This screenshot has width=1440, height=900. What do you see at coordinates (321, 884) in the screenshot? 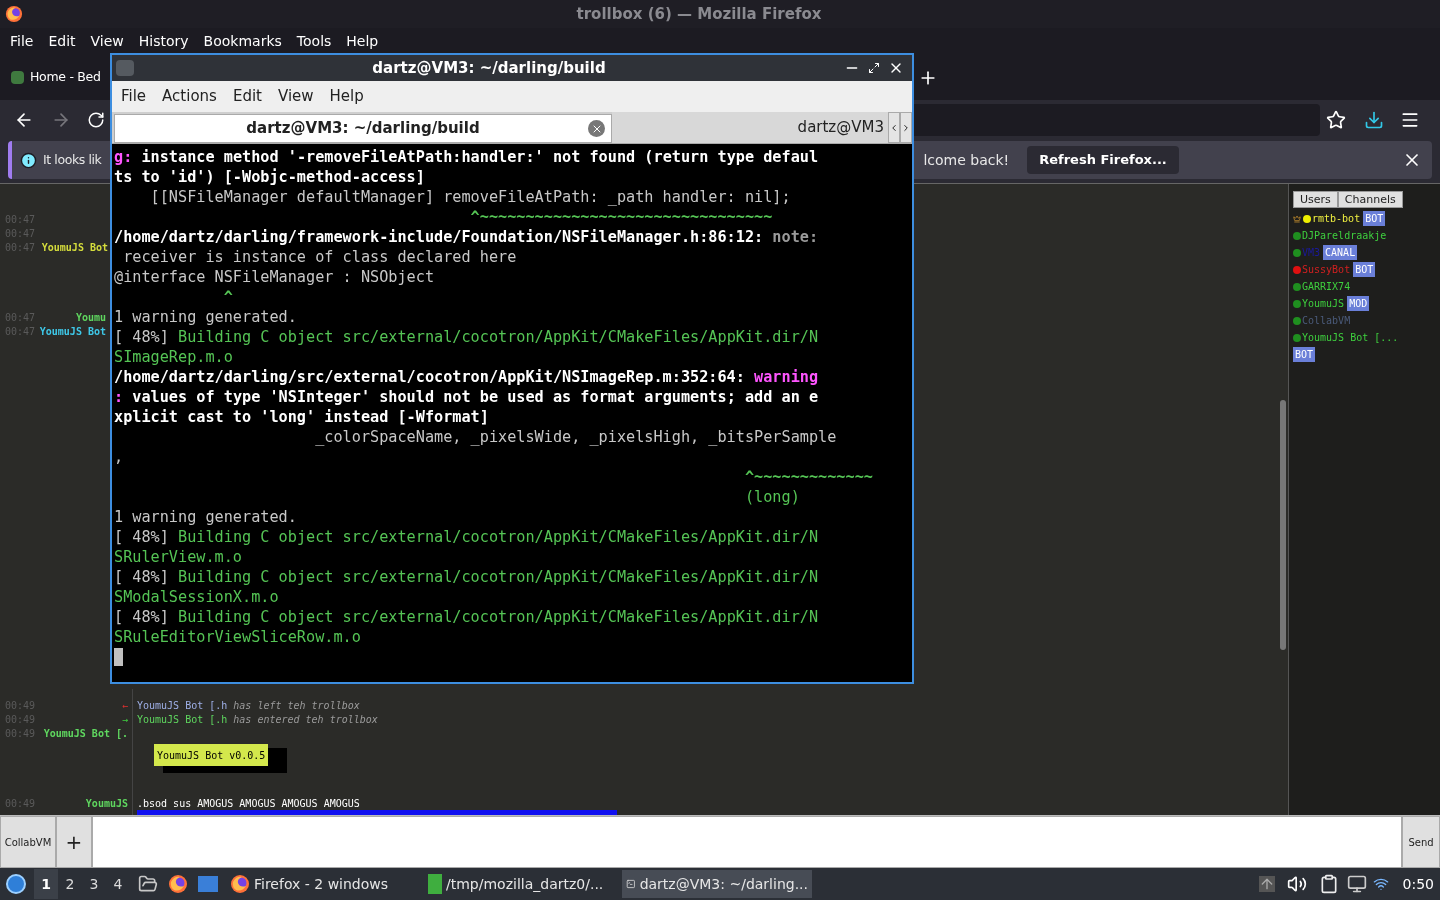
I see `taskbar-task: Firefox - 2 windows` at bounding box center [321, 884].